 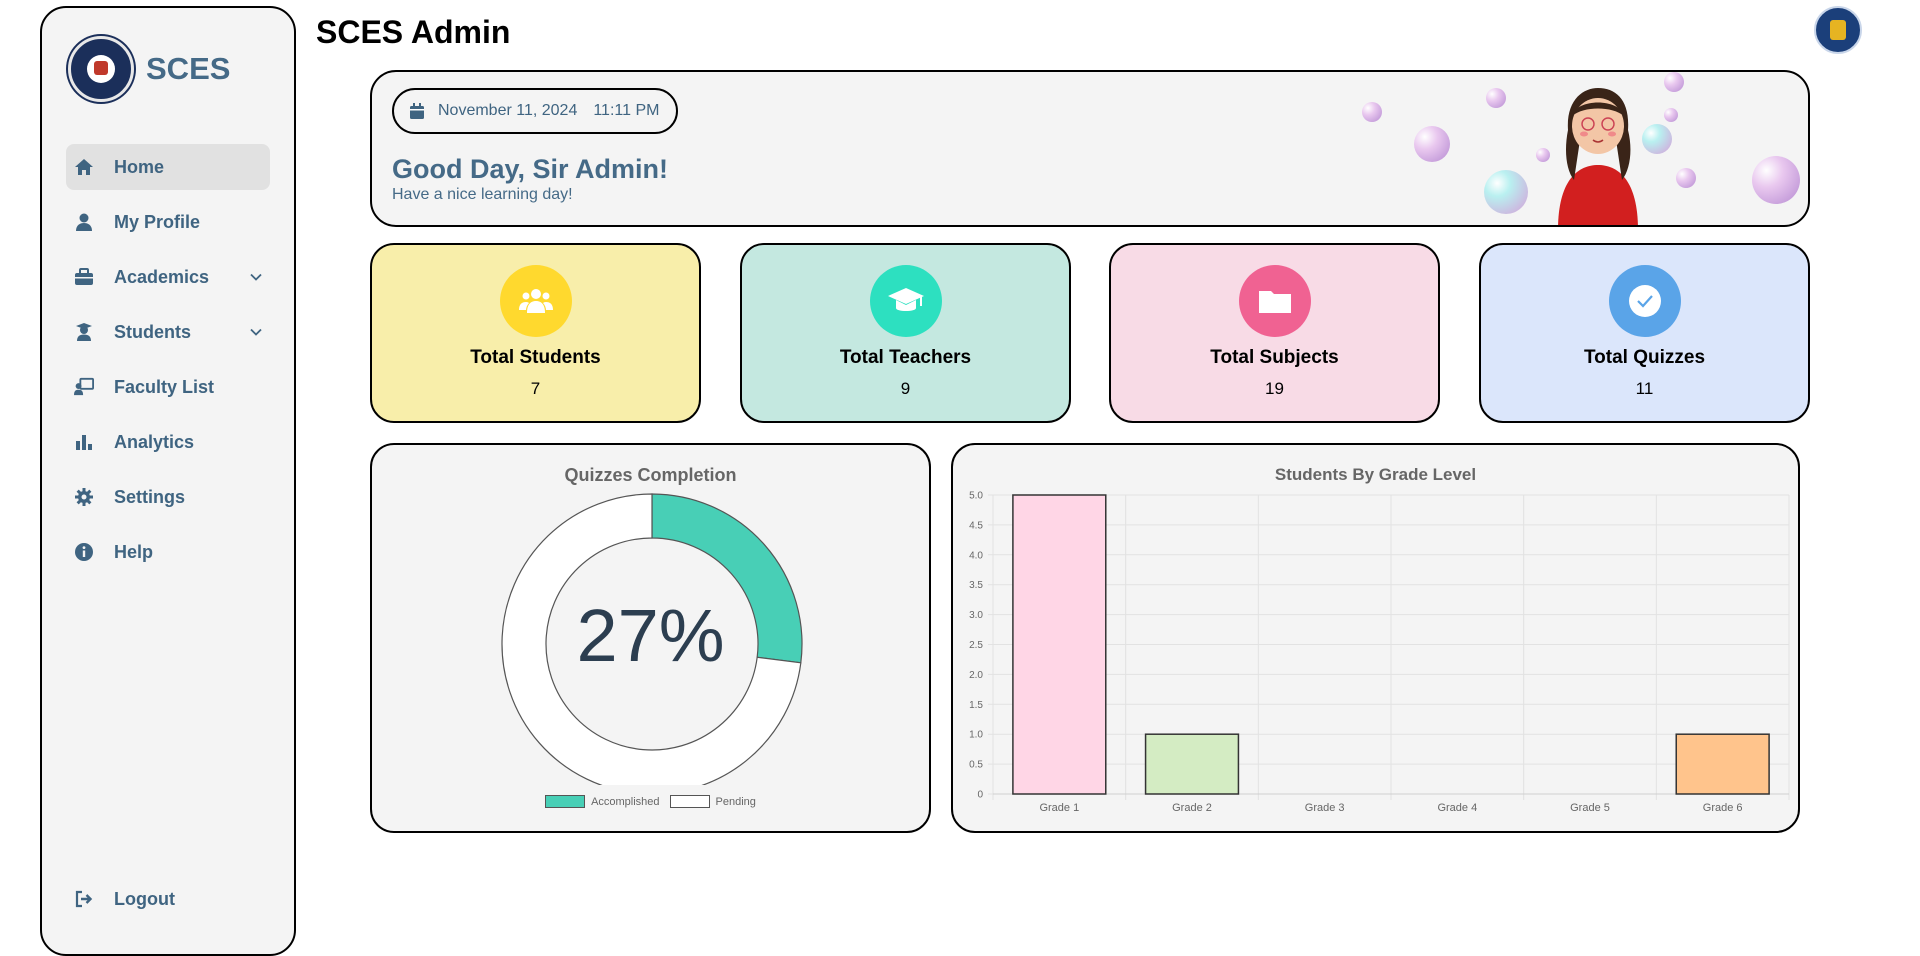 I want to click on sidebar-item-students: Students, so click(x=168, y=332).